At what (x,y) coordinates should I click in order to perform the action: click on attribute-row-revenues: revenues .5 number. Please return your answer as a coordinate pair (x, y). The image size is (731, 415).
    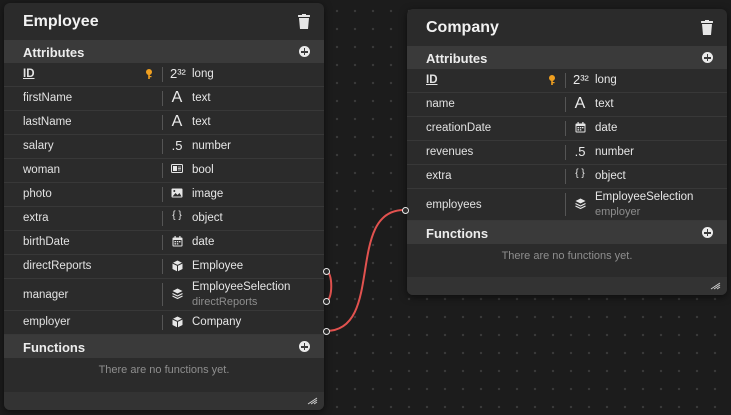
    Looking at the image, I should click on (567, 153).